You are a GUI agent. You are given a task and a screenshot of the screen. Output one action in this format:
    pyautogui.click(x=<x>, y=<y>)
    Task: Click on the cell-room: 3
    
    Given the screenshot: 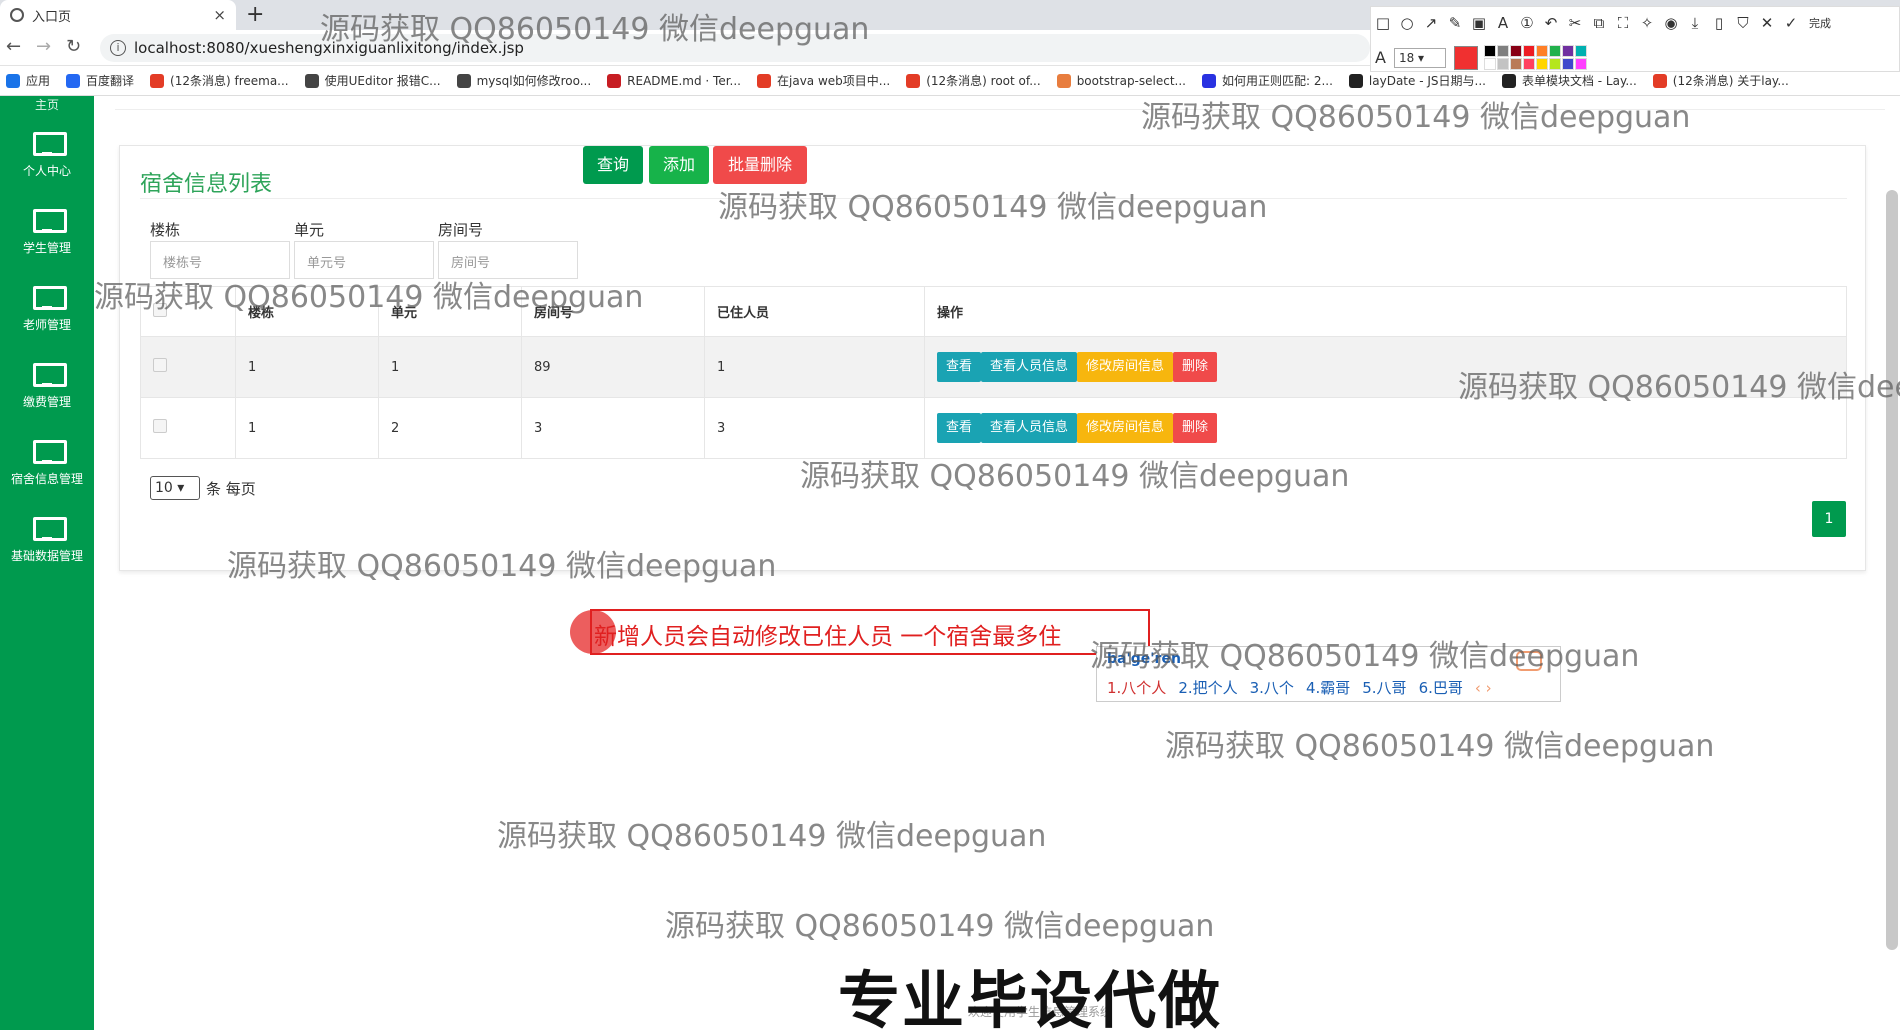 What is the action you would take?
    pyautogui.click(x=613, y=428)
    